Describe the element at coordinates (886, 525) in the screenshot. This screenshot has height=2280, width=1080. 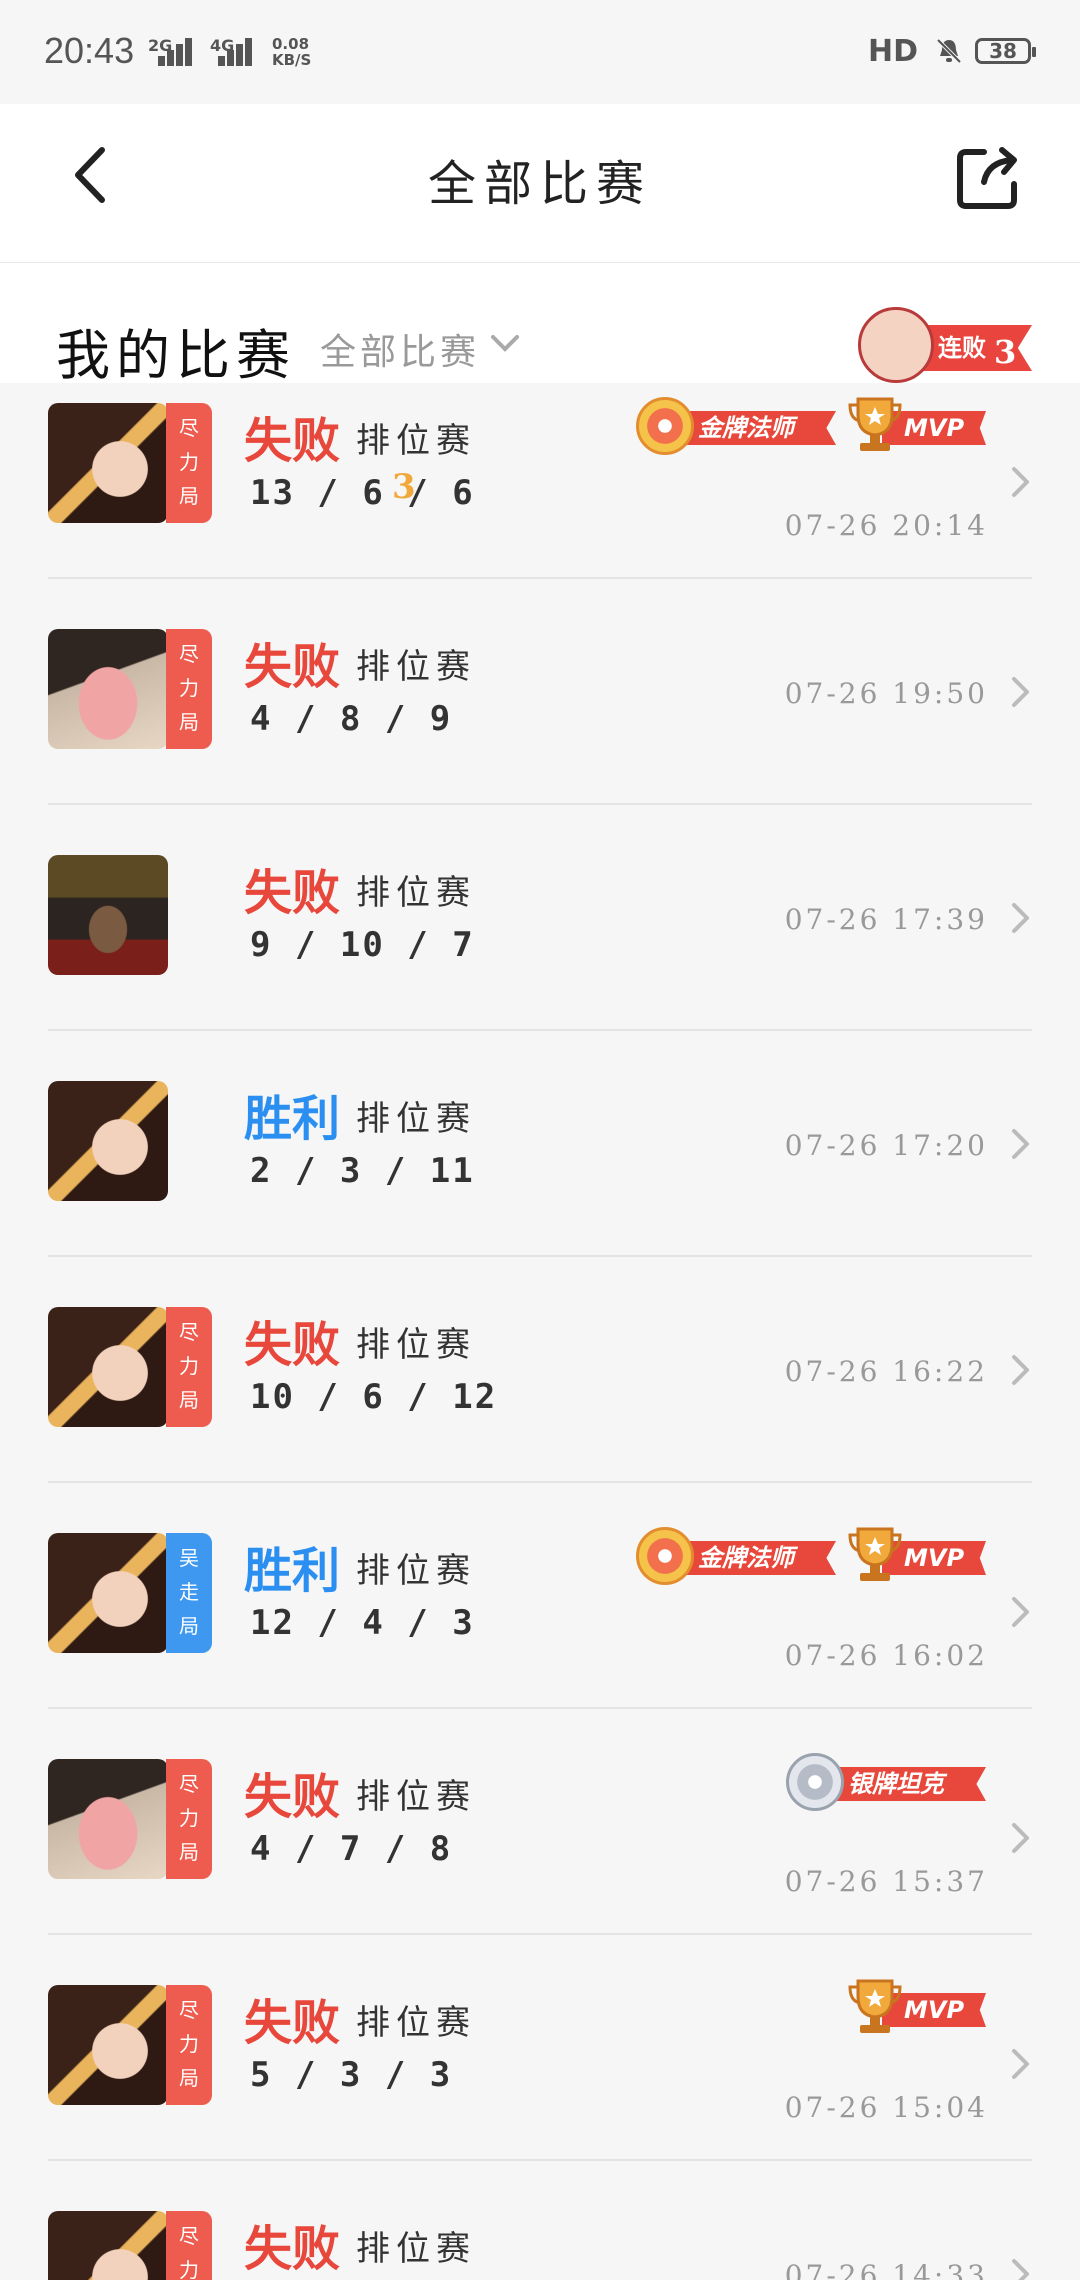
I see `match-time: 07-26 20:14` at that location.